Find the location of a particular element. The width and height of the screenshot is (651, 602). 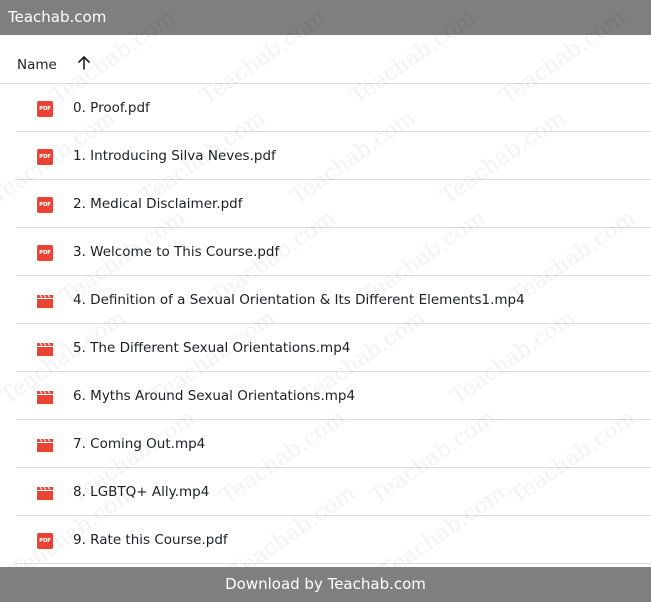

file-row: 8. LGBTQ+ Ally.mp4 is located at coordinates (333, 492).